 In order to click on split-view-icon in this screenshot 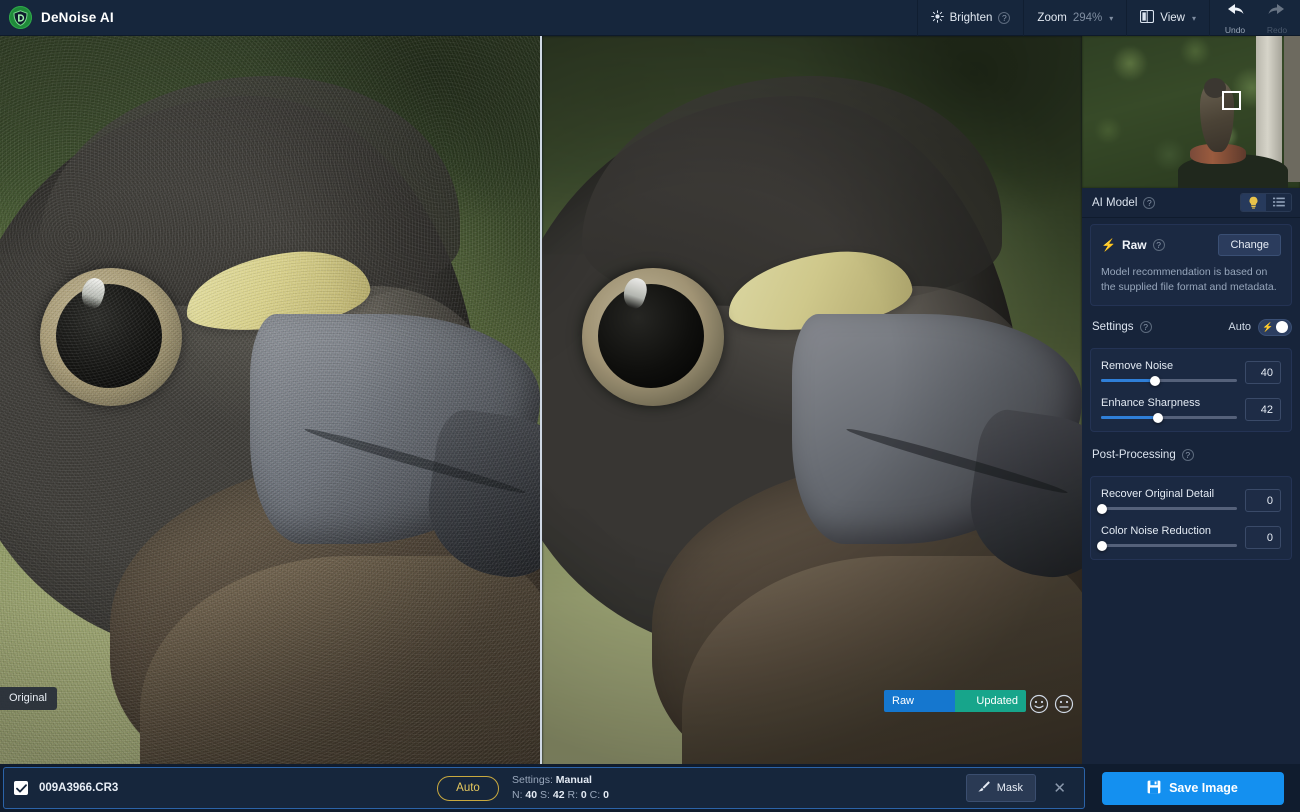, I will do `click(1147, 17)`.